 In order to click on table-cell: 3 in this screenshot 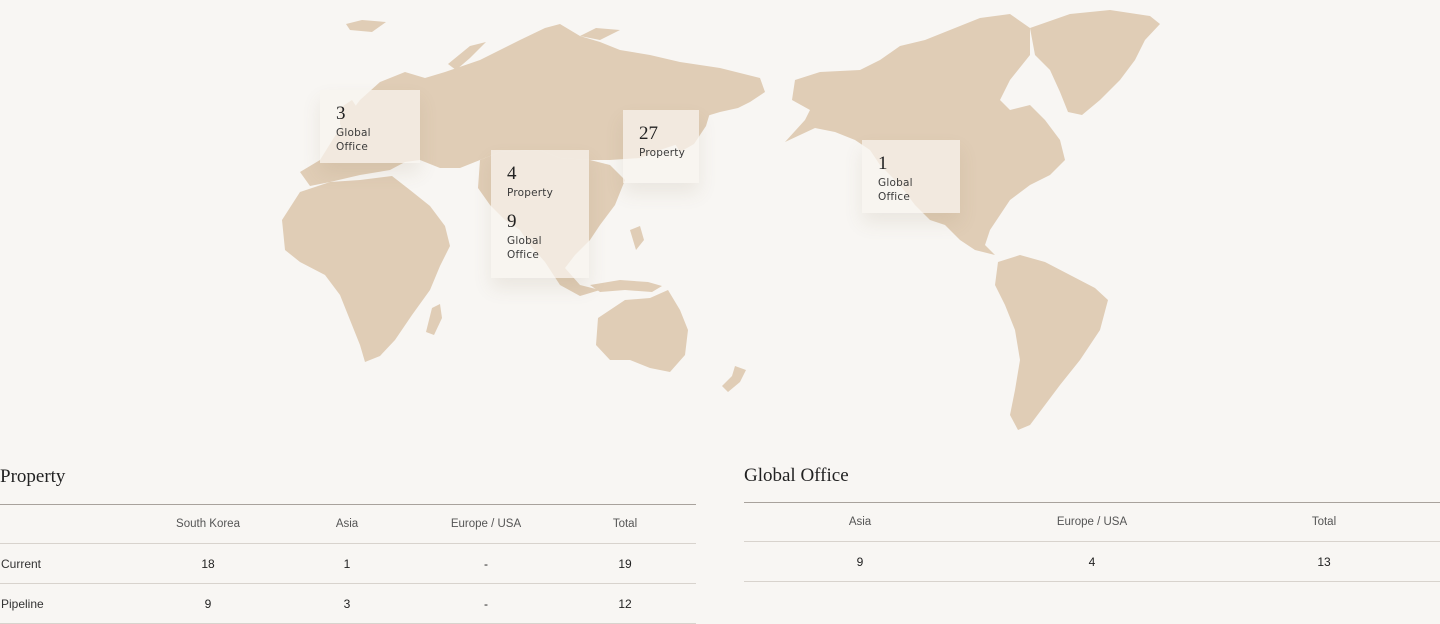, I will do `click(347, 603)`.